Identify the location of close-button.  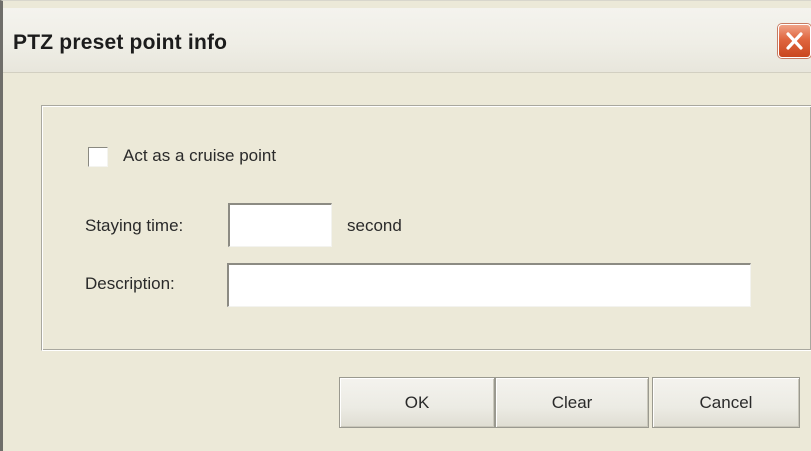
(794, 41).